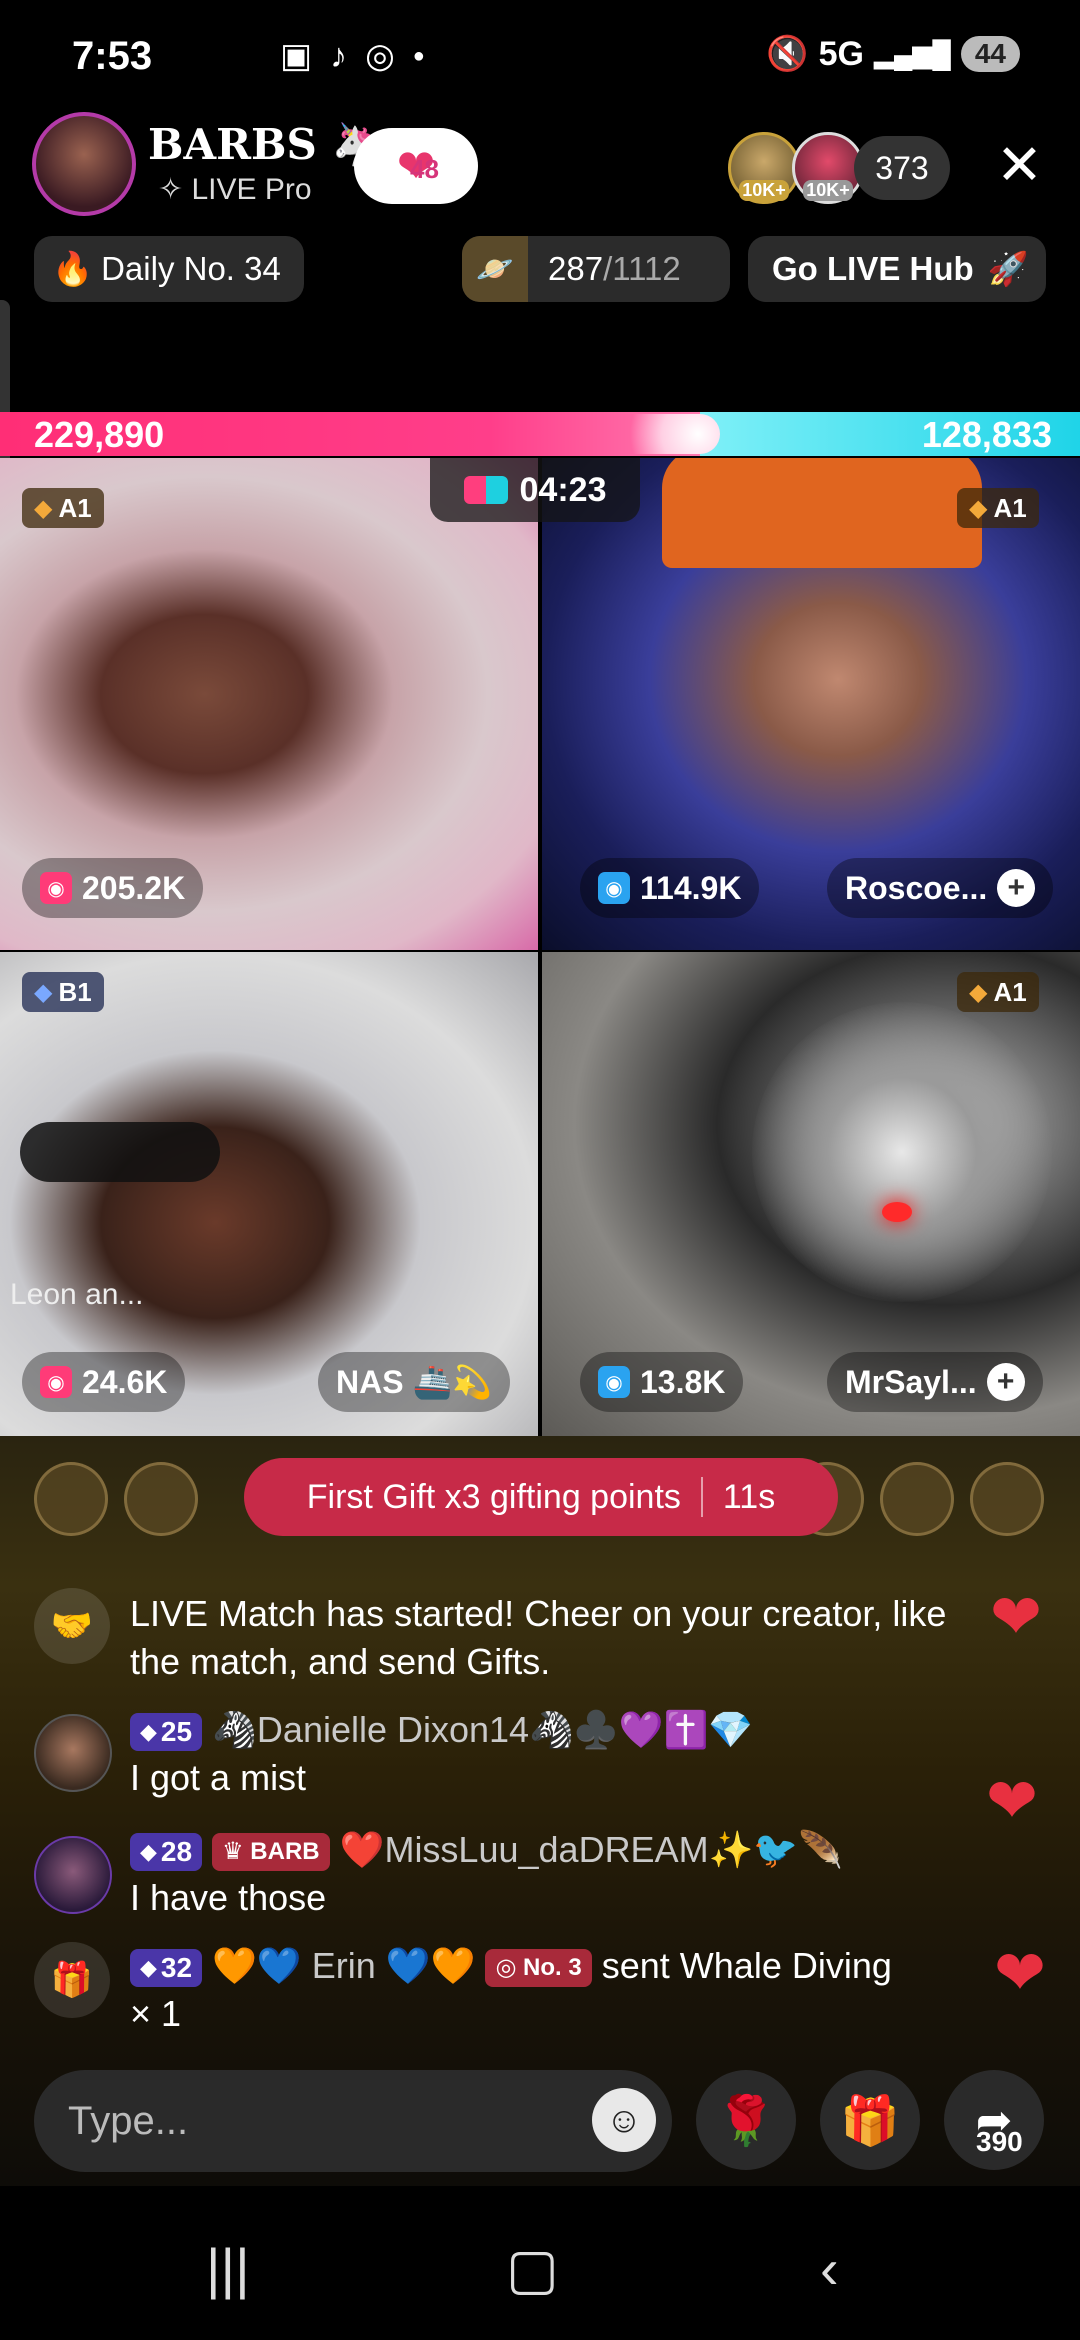  Describe the element at coordinates (495, 269) in the screenshot. I see `planet-icon: 🪐` at that location.